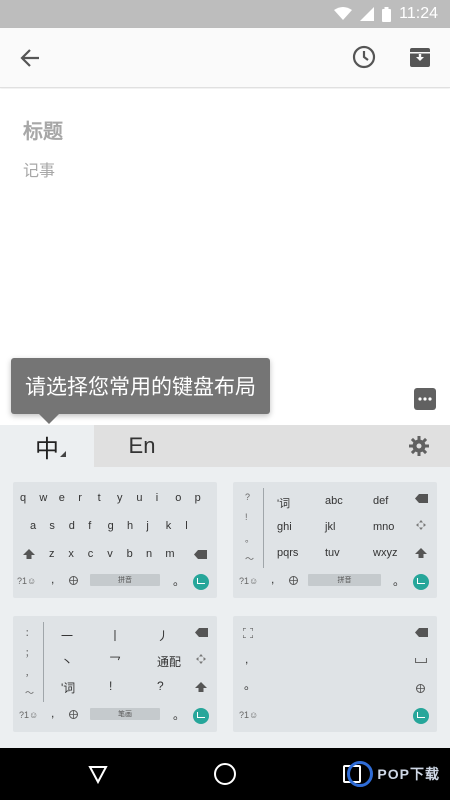 Image resolution: width=450 pixels, height=800 pixels. I want to click on qwerty-key: u, so click(139, 498).